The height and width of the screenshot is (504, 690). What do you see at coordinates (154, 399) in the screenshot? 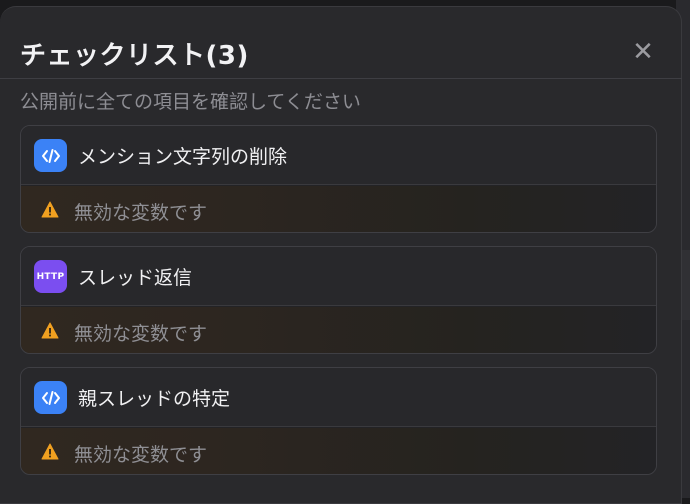
I see `checklist-item-title: 親スレッドの特定` at bounding box center [154, 399].